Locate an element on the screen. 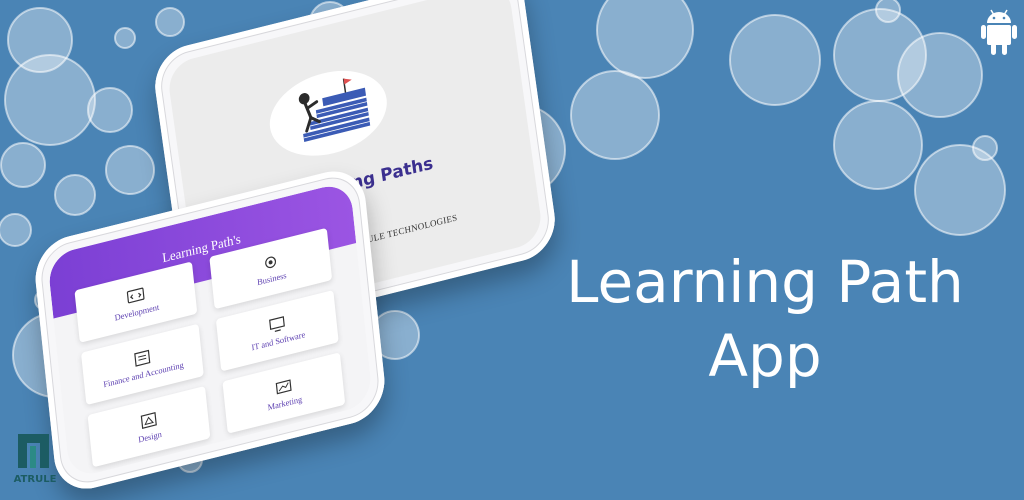 Image resolution: width=1024 pixels, height=500 pixels. category-label: IT and Software is located at coordinates (278, 340).